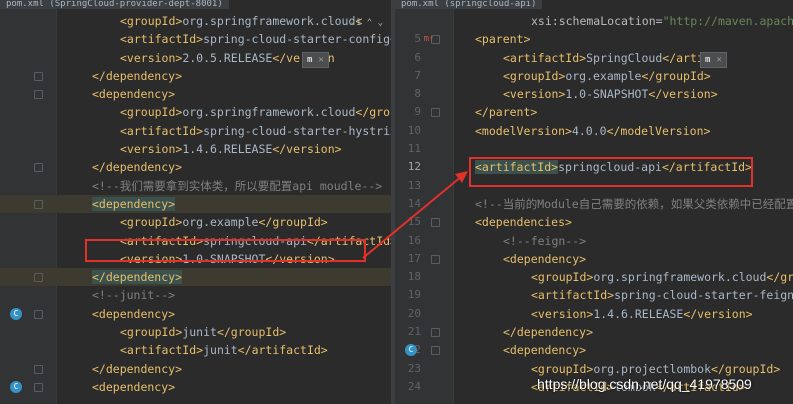  What do you see at coordinates (644, 384) in the screenshot?
I see `watermark: https://blog.csdn.net/qq_41978509` at bounding box center [644, 384].